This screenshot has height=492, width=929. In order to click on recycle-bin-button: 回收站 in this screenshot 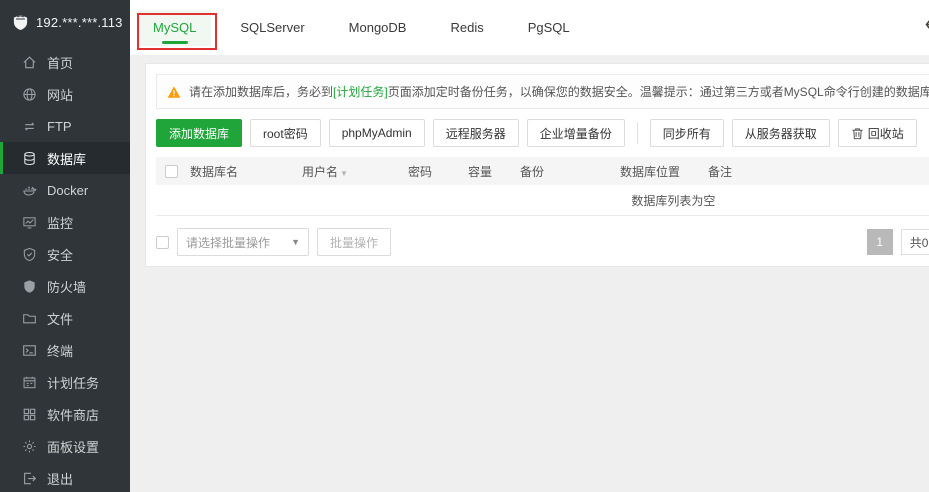, I will do `click(877, 133)`.